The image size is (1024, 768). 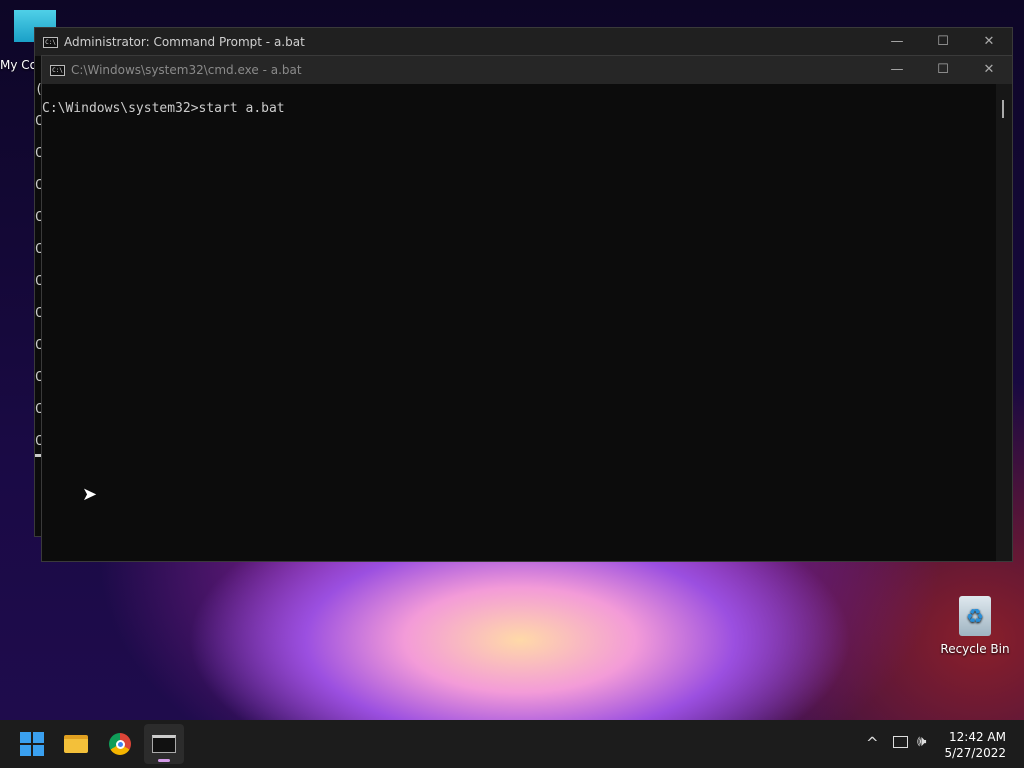 I want to click on recycle-bin-icon: ♻, so click(x=975, y=616).